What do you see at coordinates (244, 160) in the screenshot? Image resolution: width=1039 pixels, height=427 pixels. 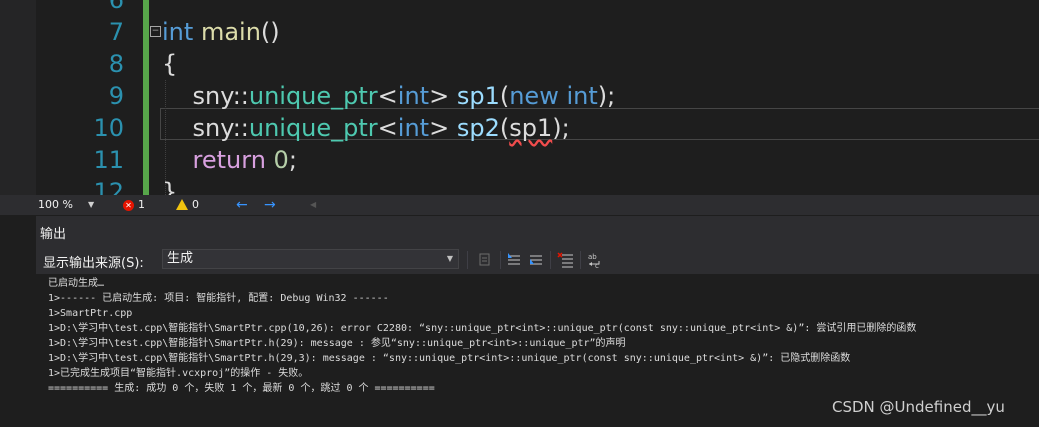 I see `code-text: return 0;` at bounding box center [244, 160].